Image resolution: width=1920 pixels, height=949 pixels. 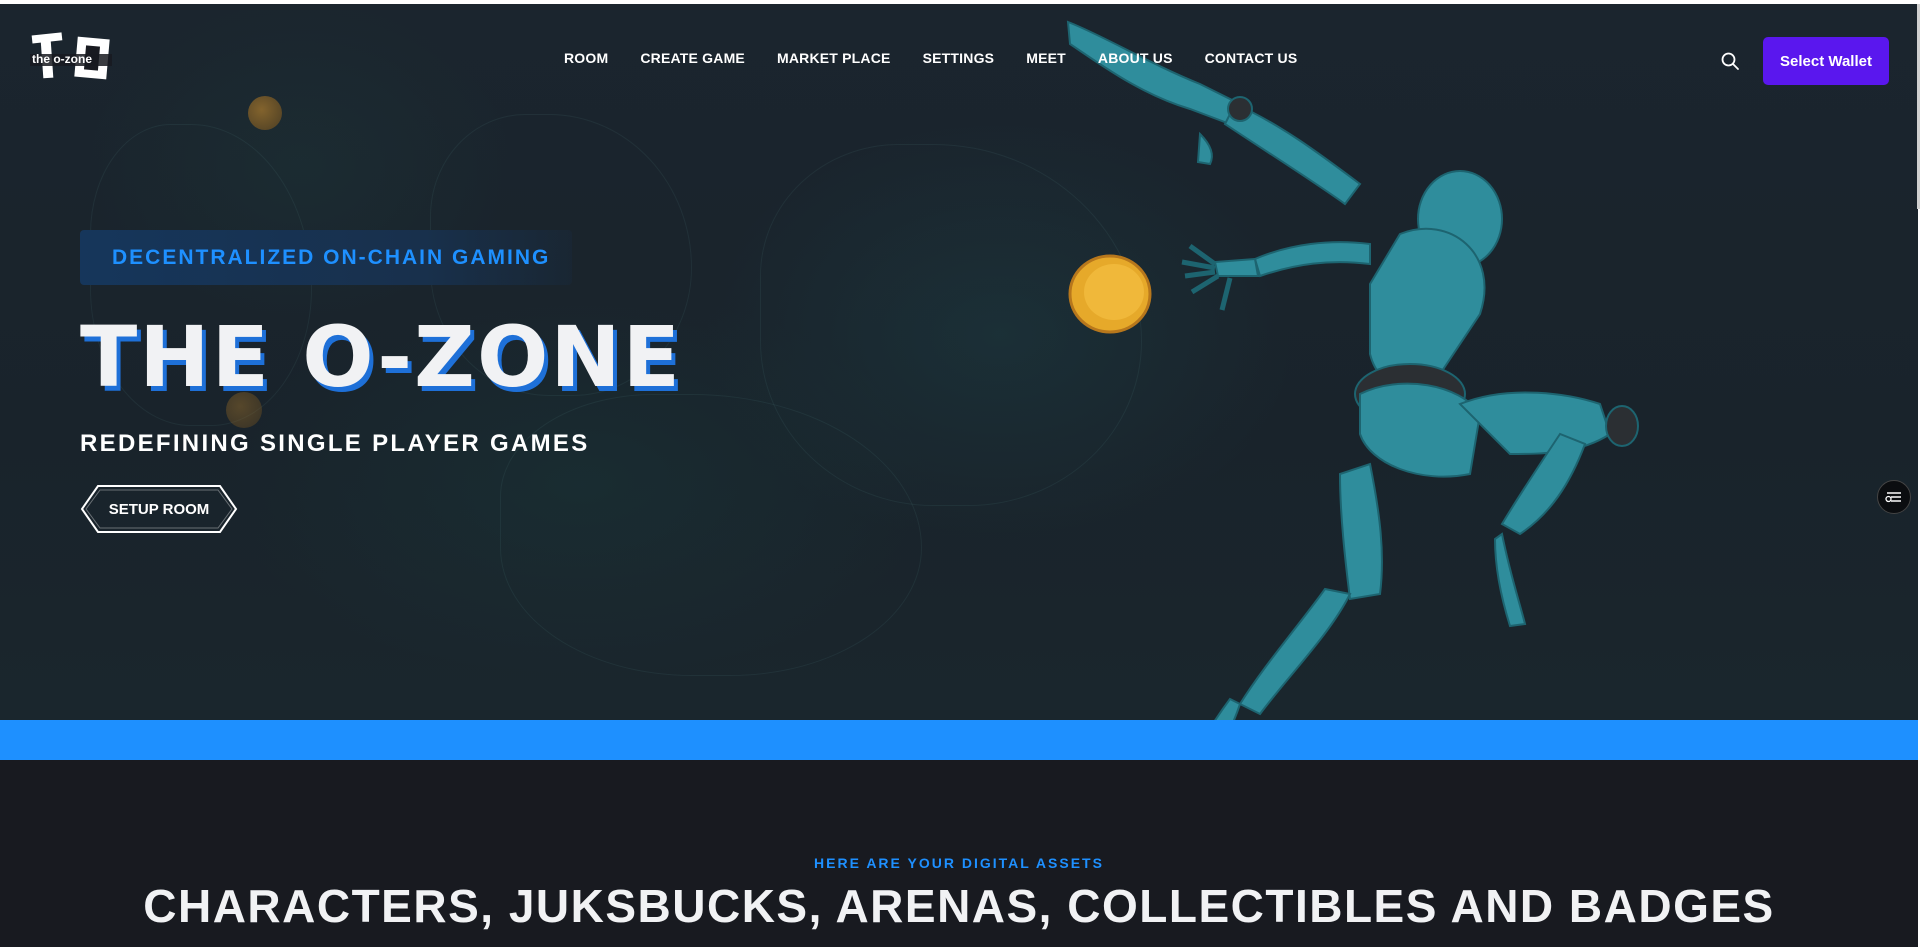 I want to click on nav-room: ROOM, so click(x=586, y=58).